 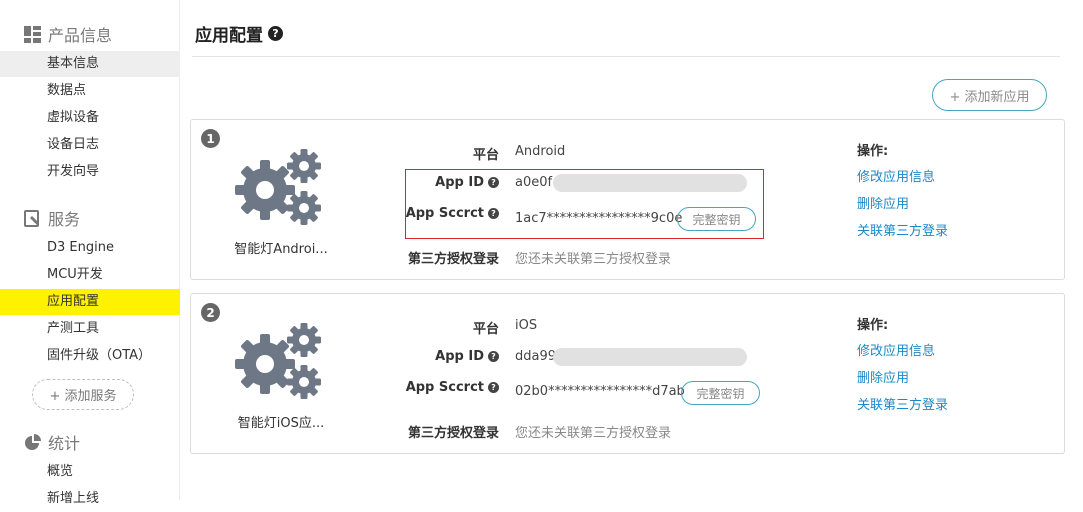 I want to click on sidebar-item-mcu-dev: MCU开发, so click(x=90, y=275).